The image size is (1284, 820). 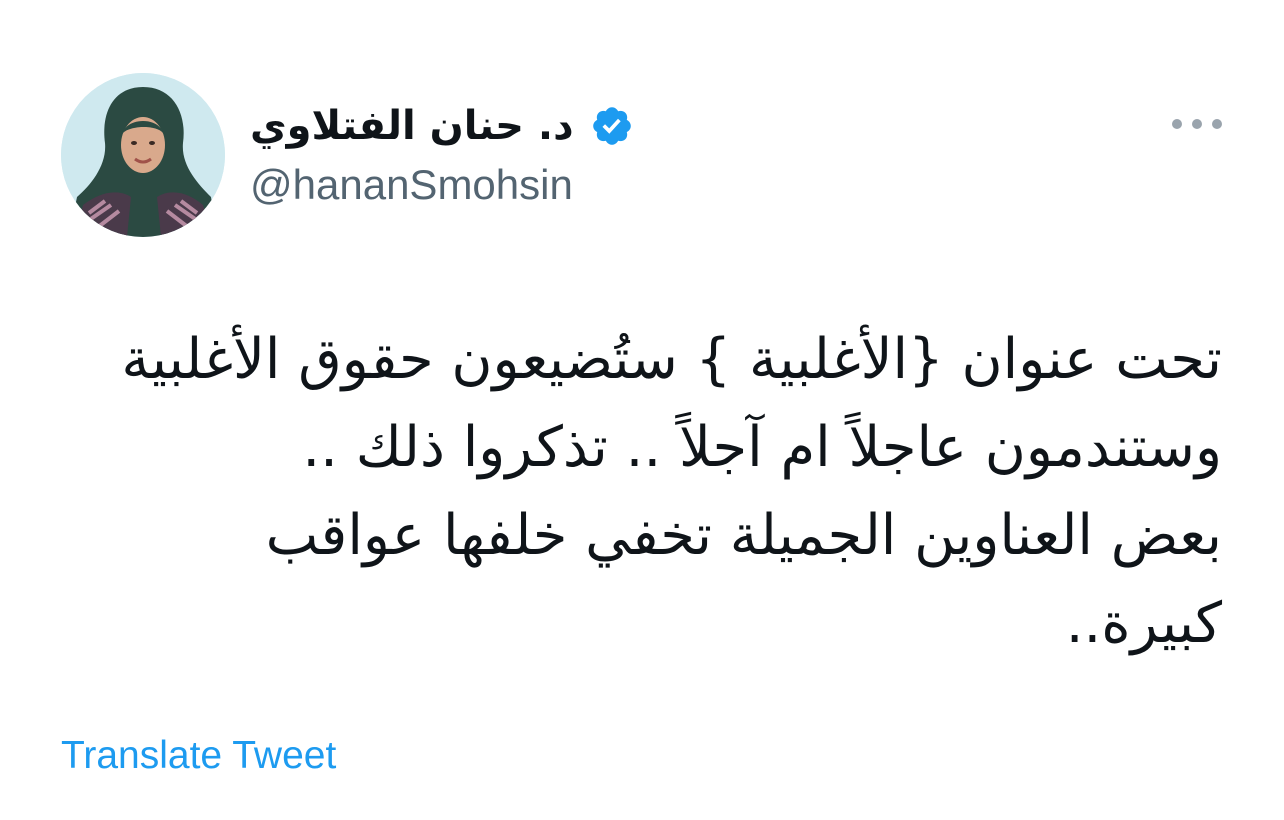 I want to click on ellipsis-horizontal-icon, so click(x=1197, y=124).